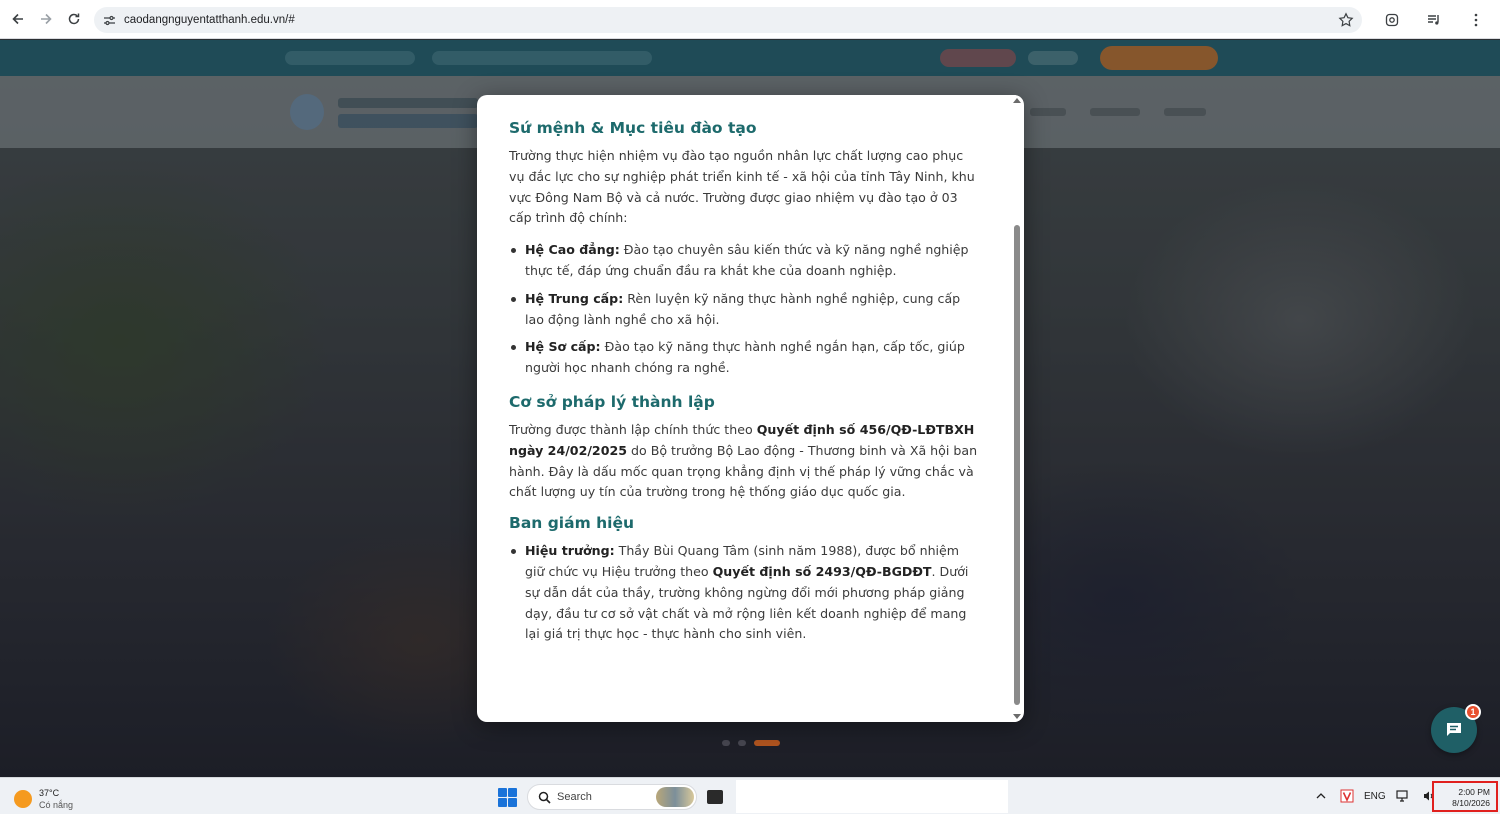 The width and height of the screenshot is (1500, 814). I want to click on list-item-label: Hệ Trung cấp:, so click(574, 298).